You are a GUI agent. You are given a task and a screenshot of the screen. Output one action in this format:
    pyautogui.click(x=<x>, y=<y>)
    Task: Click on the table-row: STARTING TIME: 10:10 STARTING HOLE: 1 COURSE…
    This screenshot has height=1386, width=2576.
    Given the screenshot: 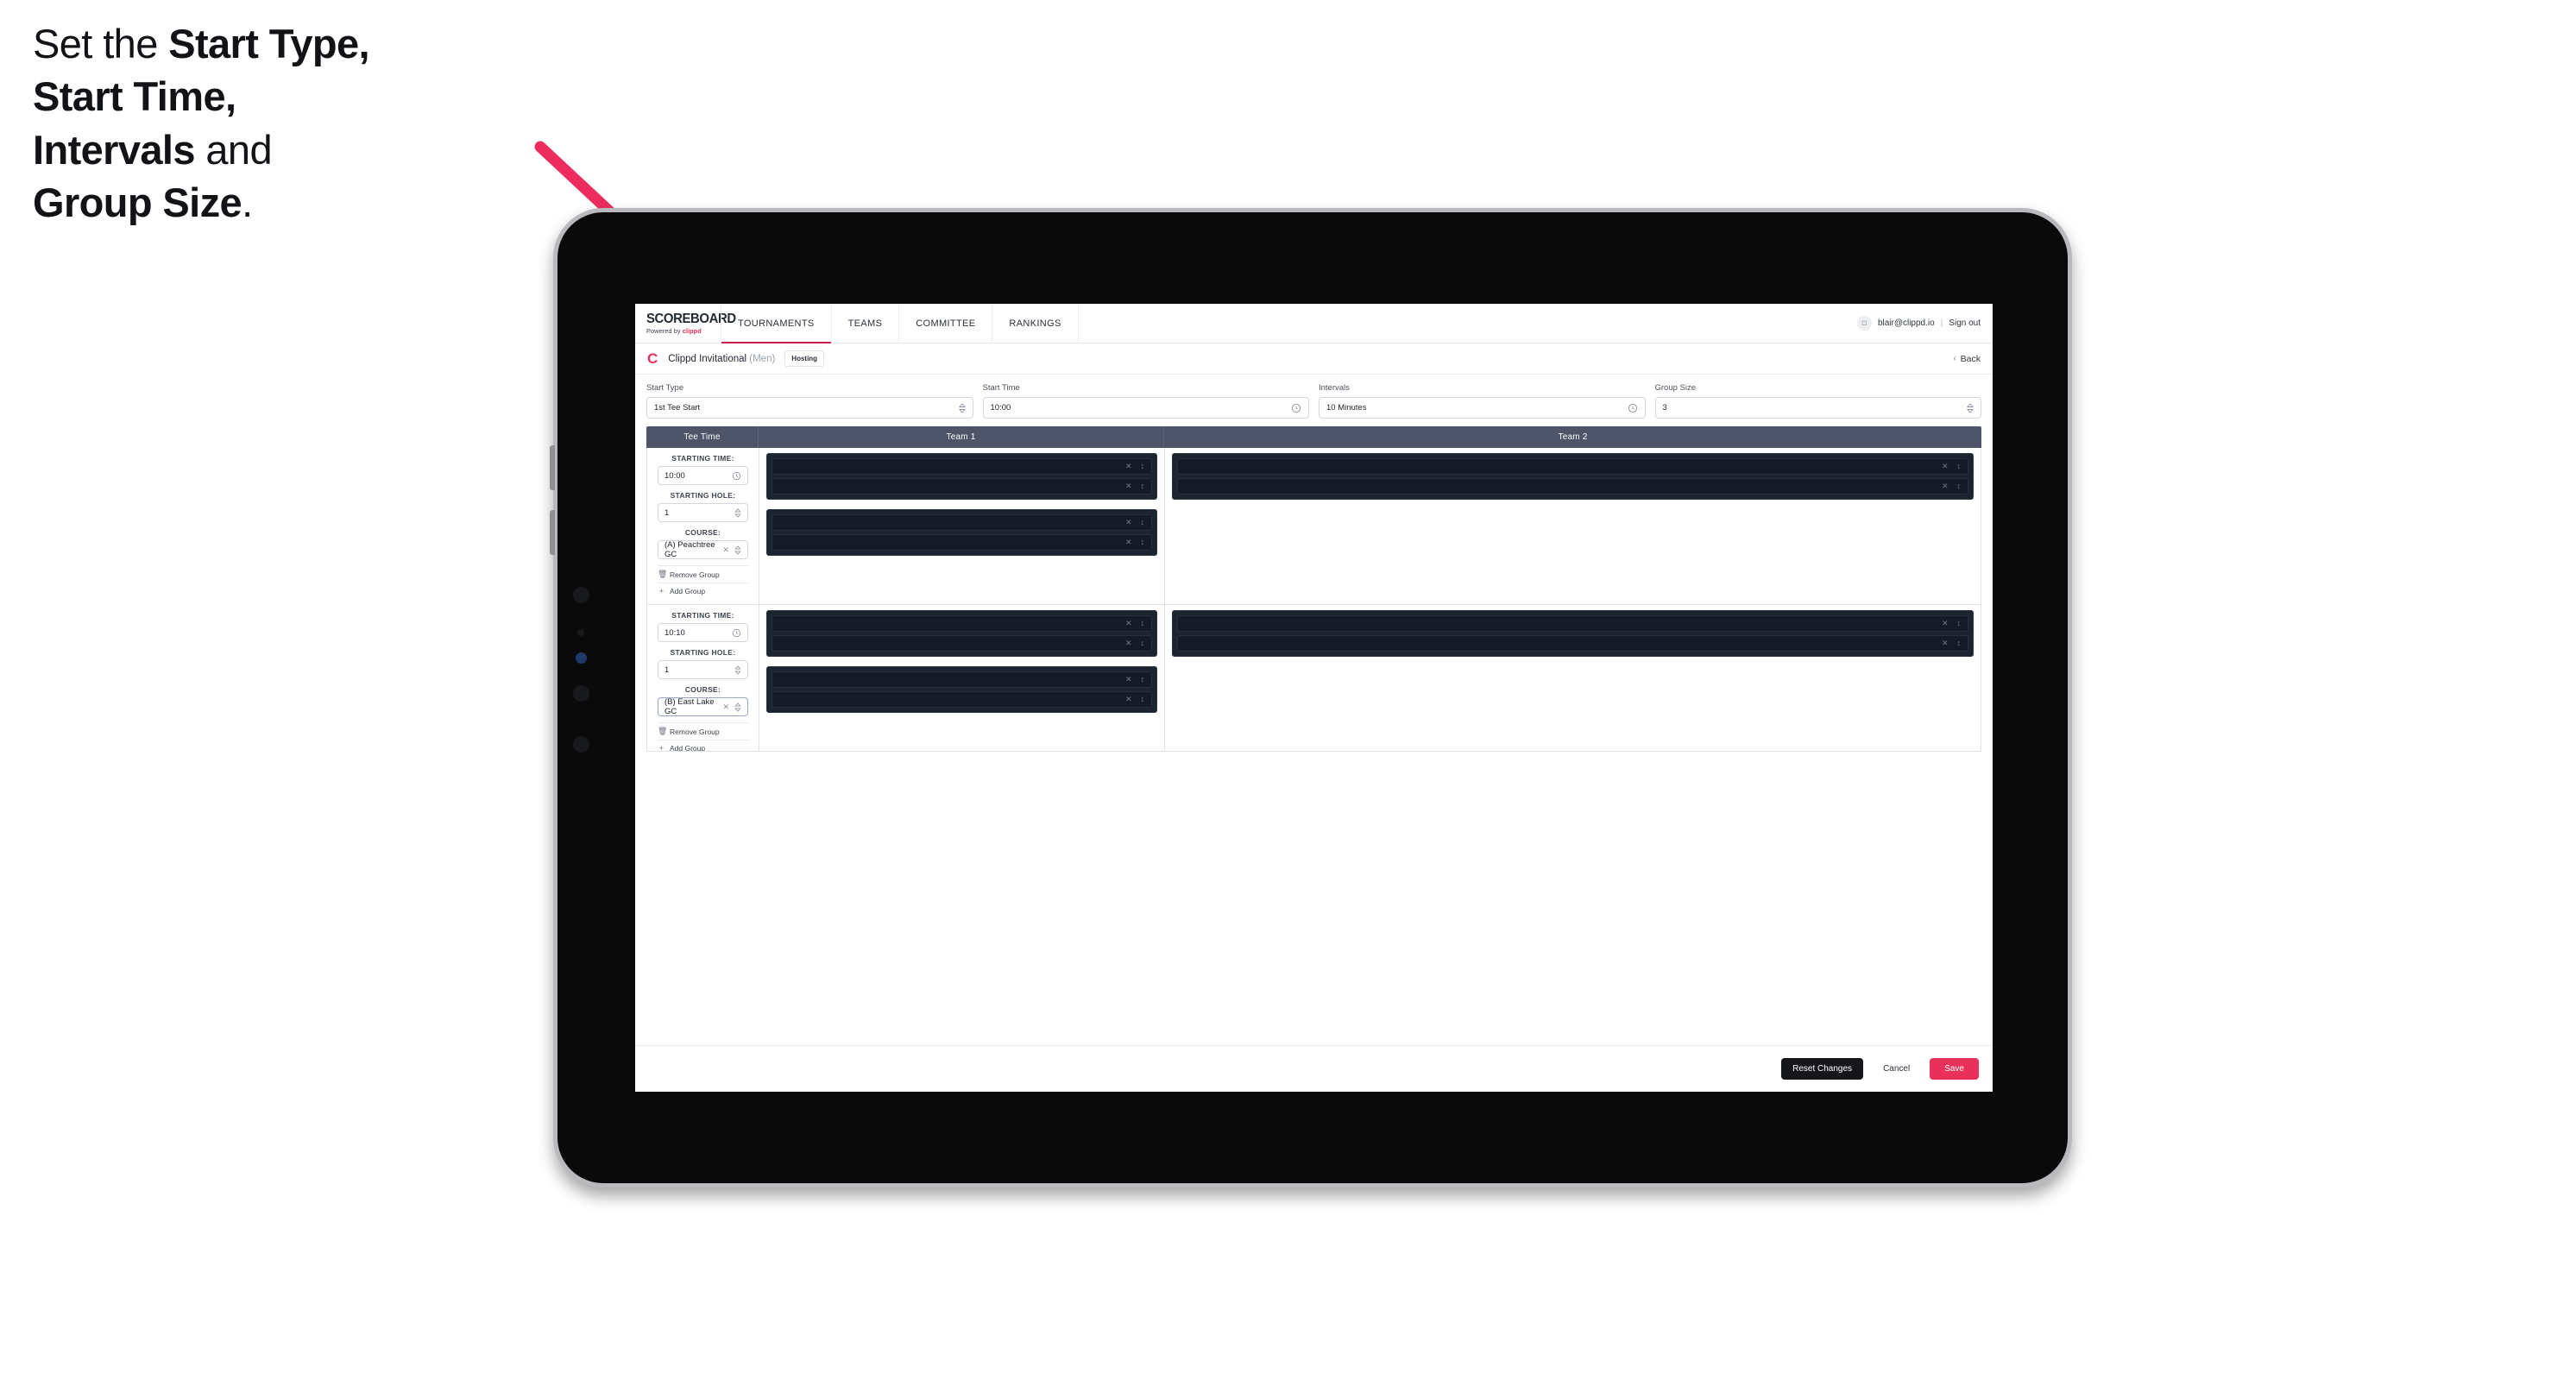 What is the action you would take?
    pyautogui.click(x=1314, y=678)
    